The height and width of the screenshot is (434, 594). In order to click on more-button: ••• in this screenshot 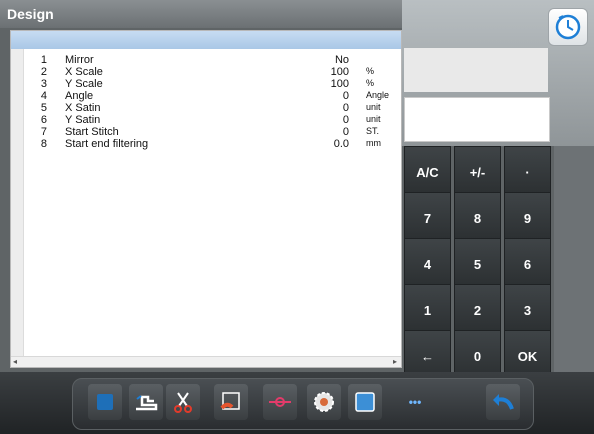, I will do `click(415, 402)`.